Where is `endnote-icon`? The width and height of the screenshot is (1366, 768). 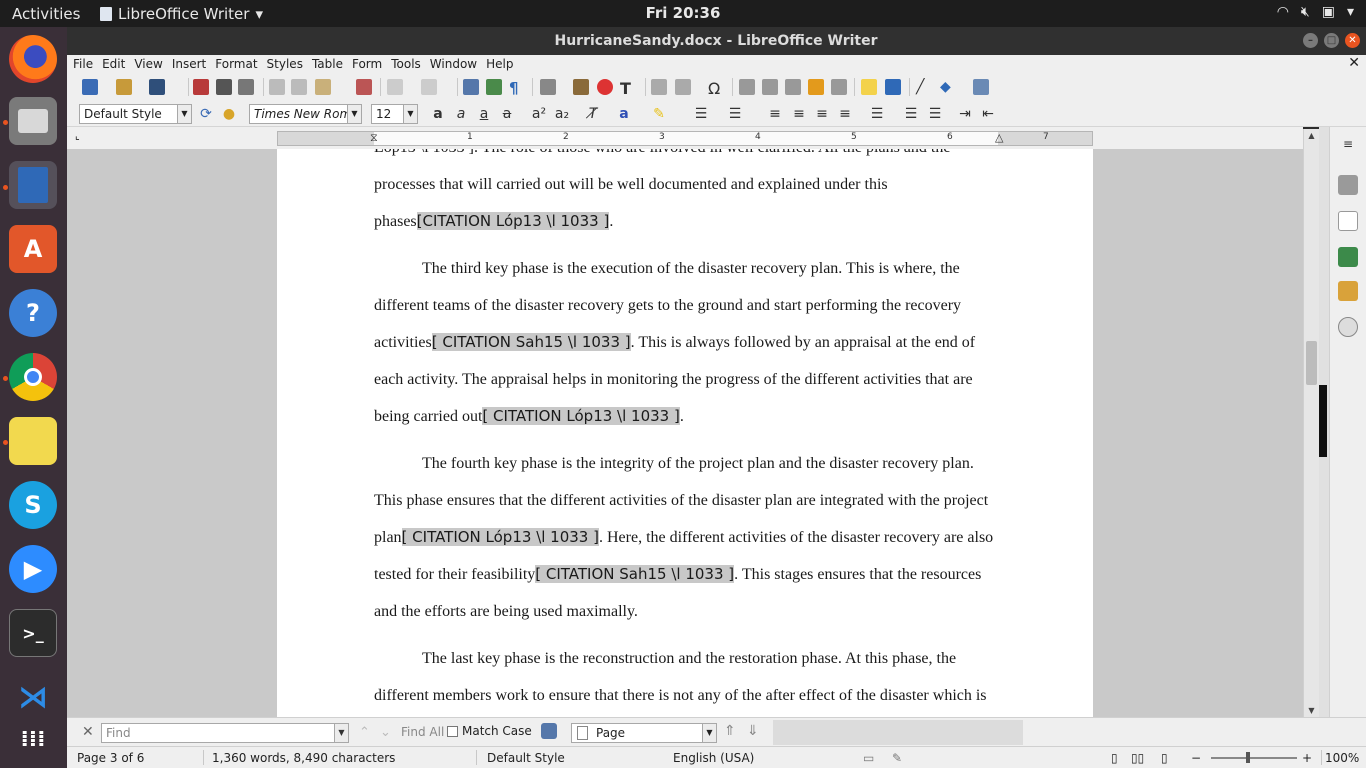
endnote-icon is located at coordinates (793, 87).